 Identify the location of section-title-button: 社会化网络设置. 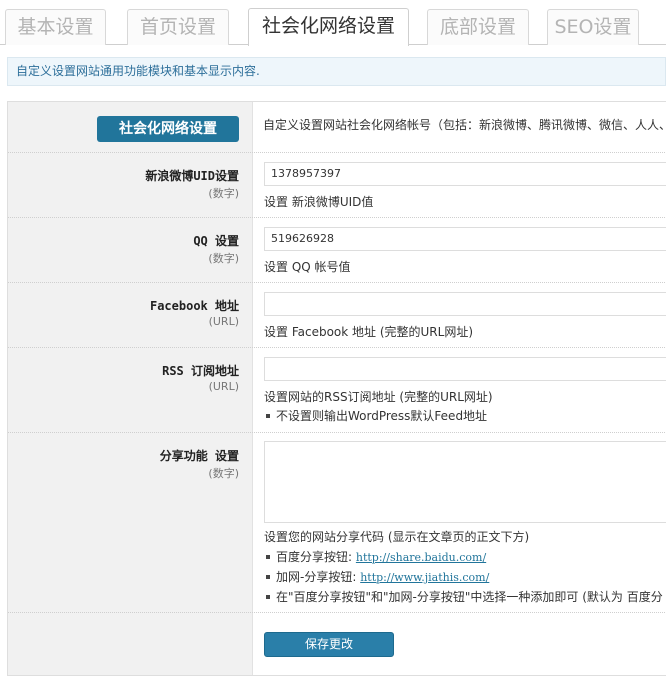
(168, 129).